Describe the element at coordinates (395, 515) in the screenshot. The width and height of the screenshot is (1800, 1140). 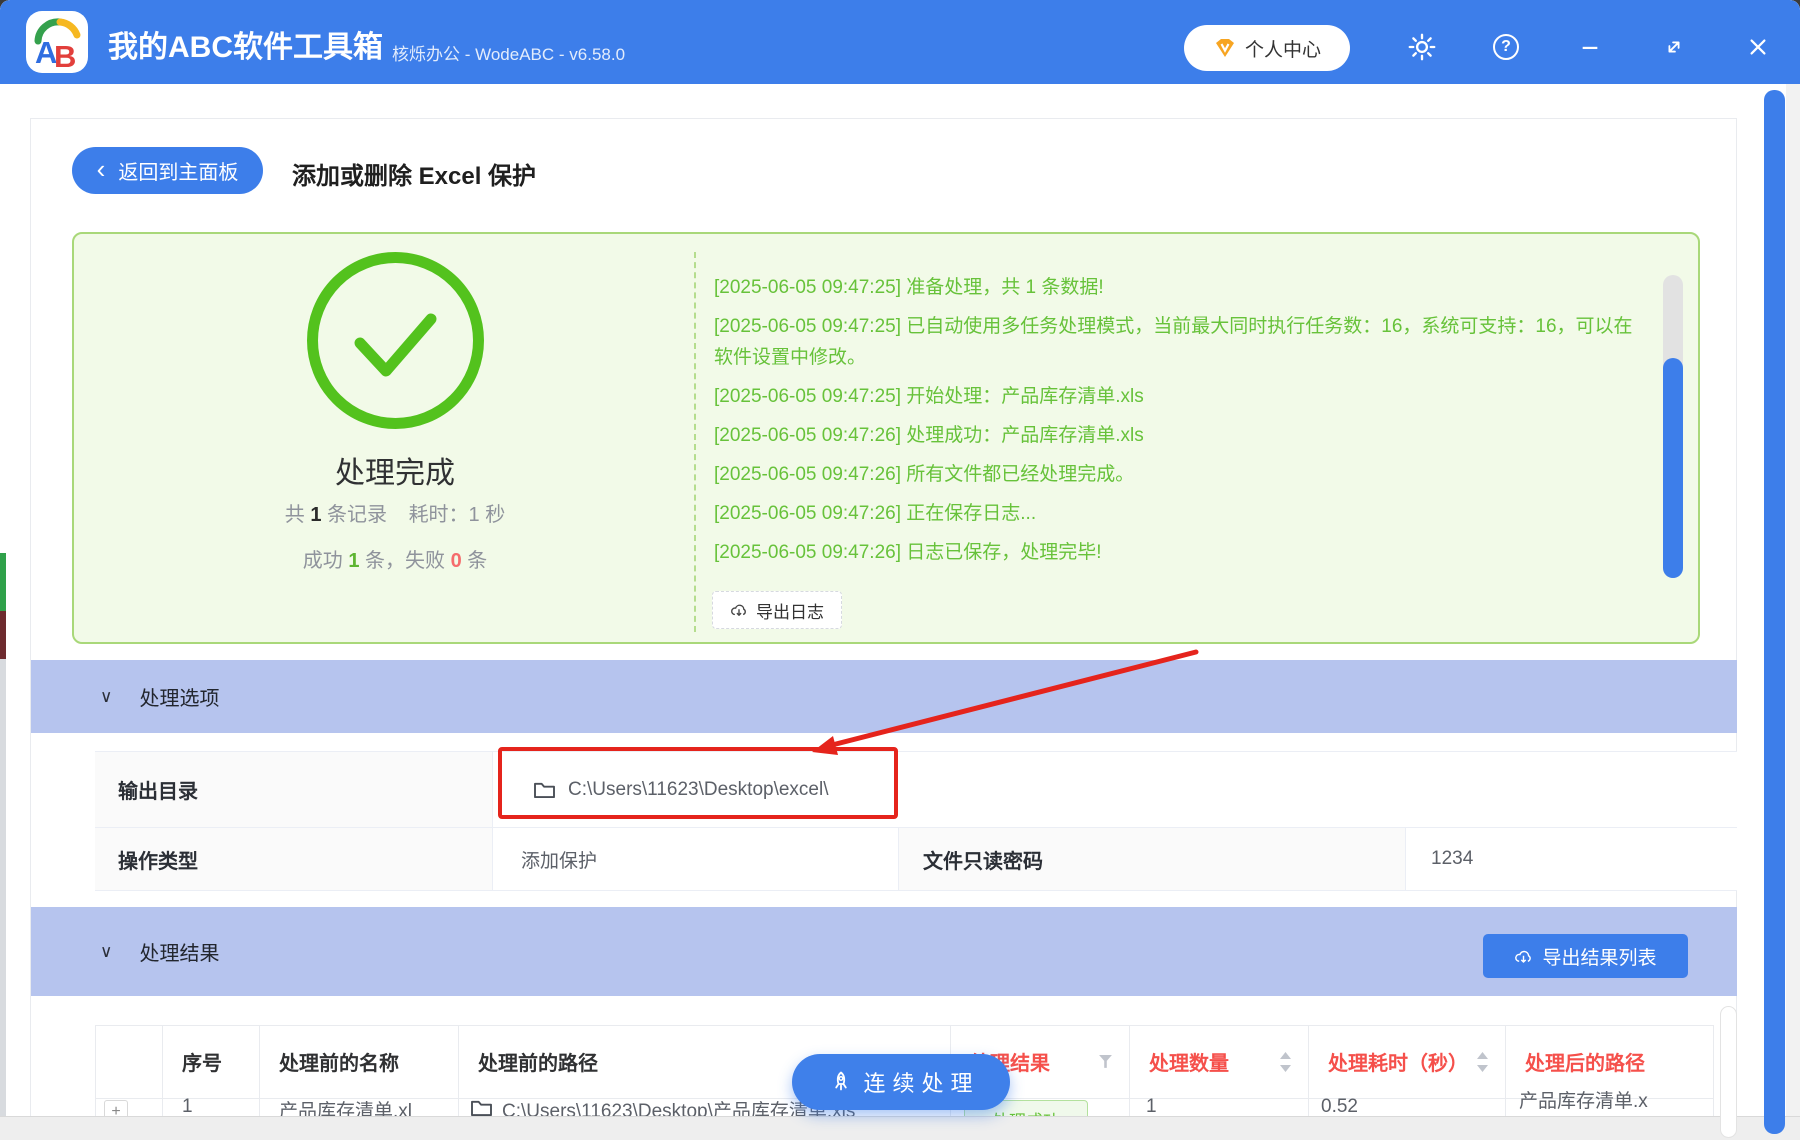
I see `summary-totals: 共 1 条记录 耗时：1 秒` at that location.